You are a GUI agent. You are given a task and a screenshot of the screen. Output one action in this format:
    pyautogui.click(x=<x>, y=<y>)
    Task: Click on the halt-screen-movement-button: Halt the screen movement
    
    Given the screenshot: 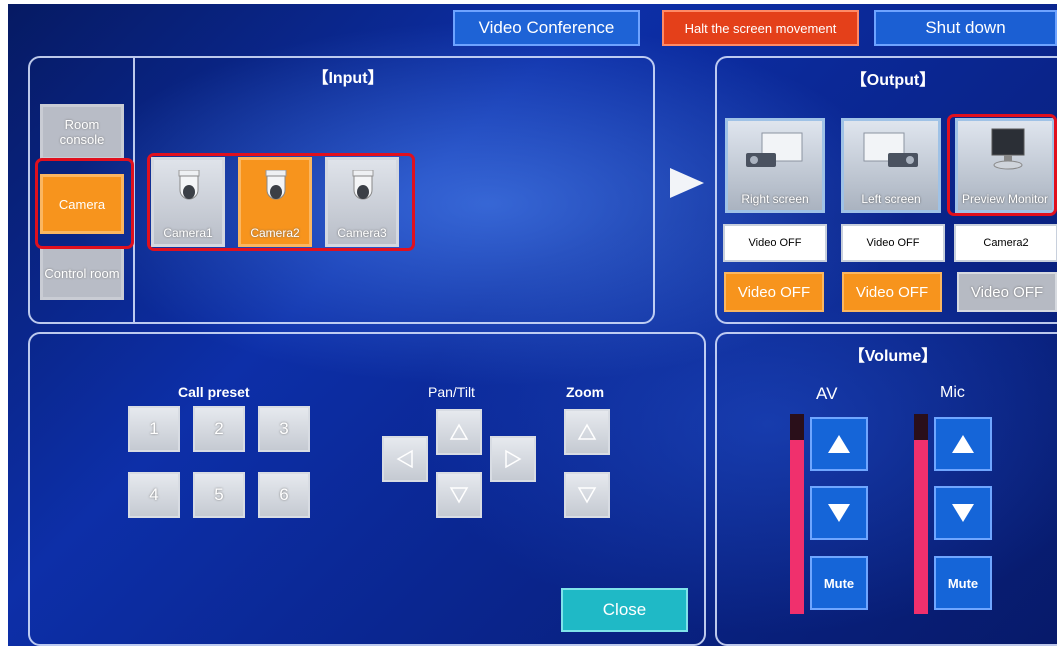 What is the action you would take?
    pyautogui.click(x=760, y=28)
    